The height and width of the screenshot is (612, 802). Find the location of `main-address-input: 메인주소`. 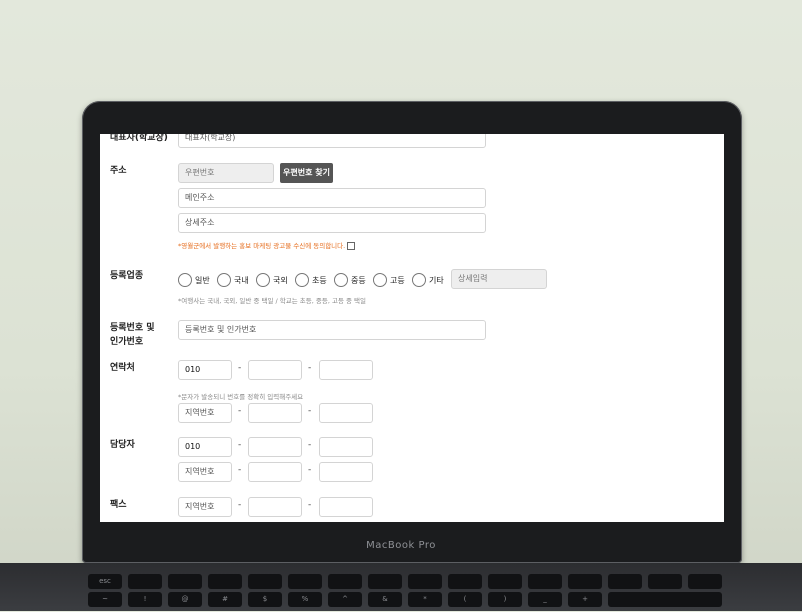

main-address-input: 메인주소 is located at coordinates (332, 198).